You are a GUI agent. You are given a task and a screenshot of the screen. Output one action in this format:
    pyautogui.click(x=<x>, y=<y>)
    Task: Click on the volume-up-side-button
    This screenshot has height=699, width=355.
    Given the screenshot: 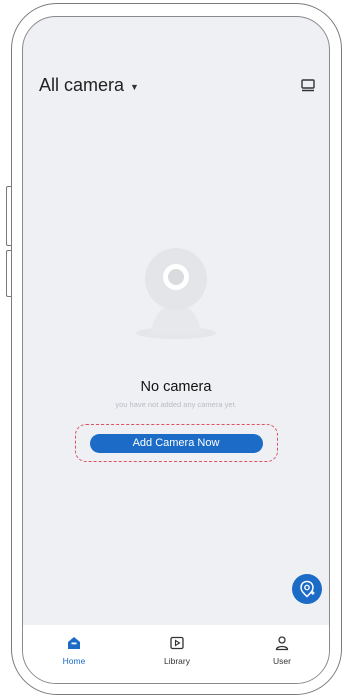 What is the action you would take?
    pyautogui.click(x=8, y=216)
    